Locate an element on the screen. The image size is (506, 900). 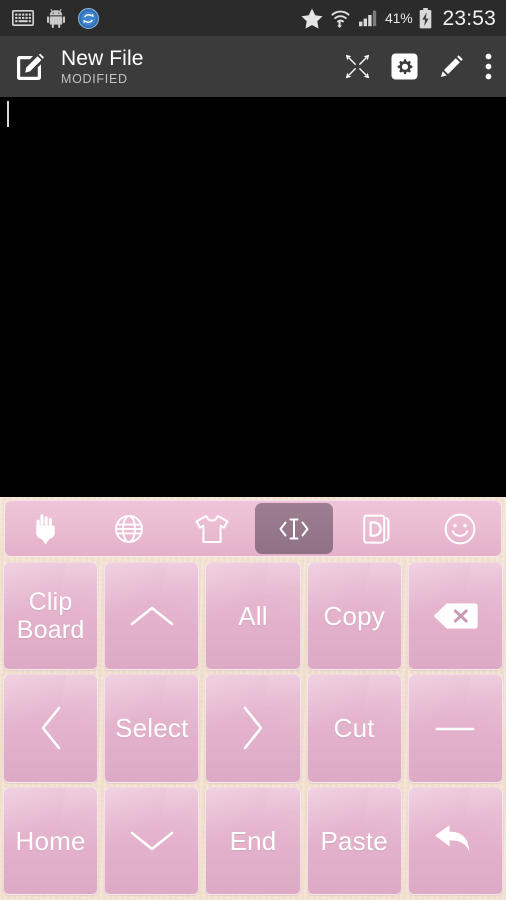
battery-percent-label: 41% is located at coordinates (399, 18).